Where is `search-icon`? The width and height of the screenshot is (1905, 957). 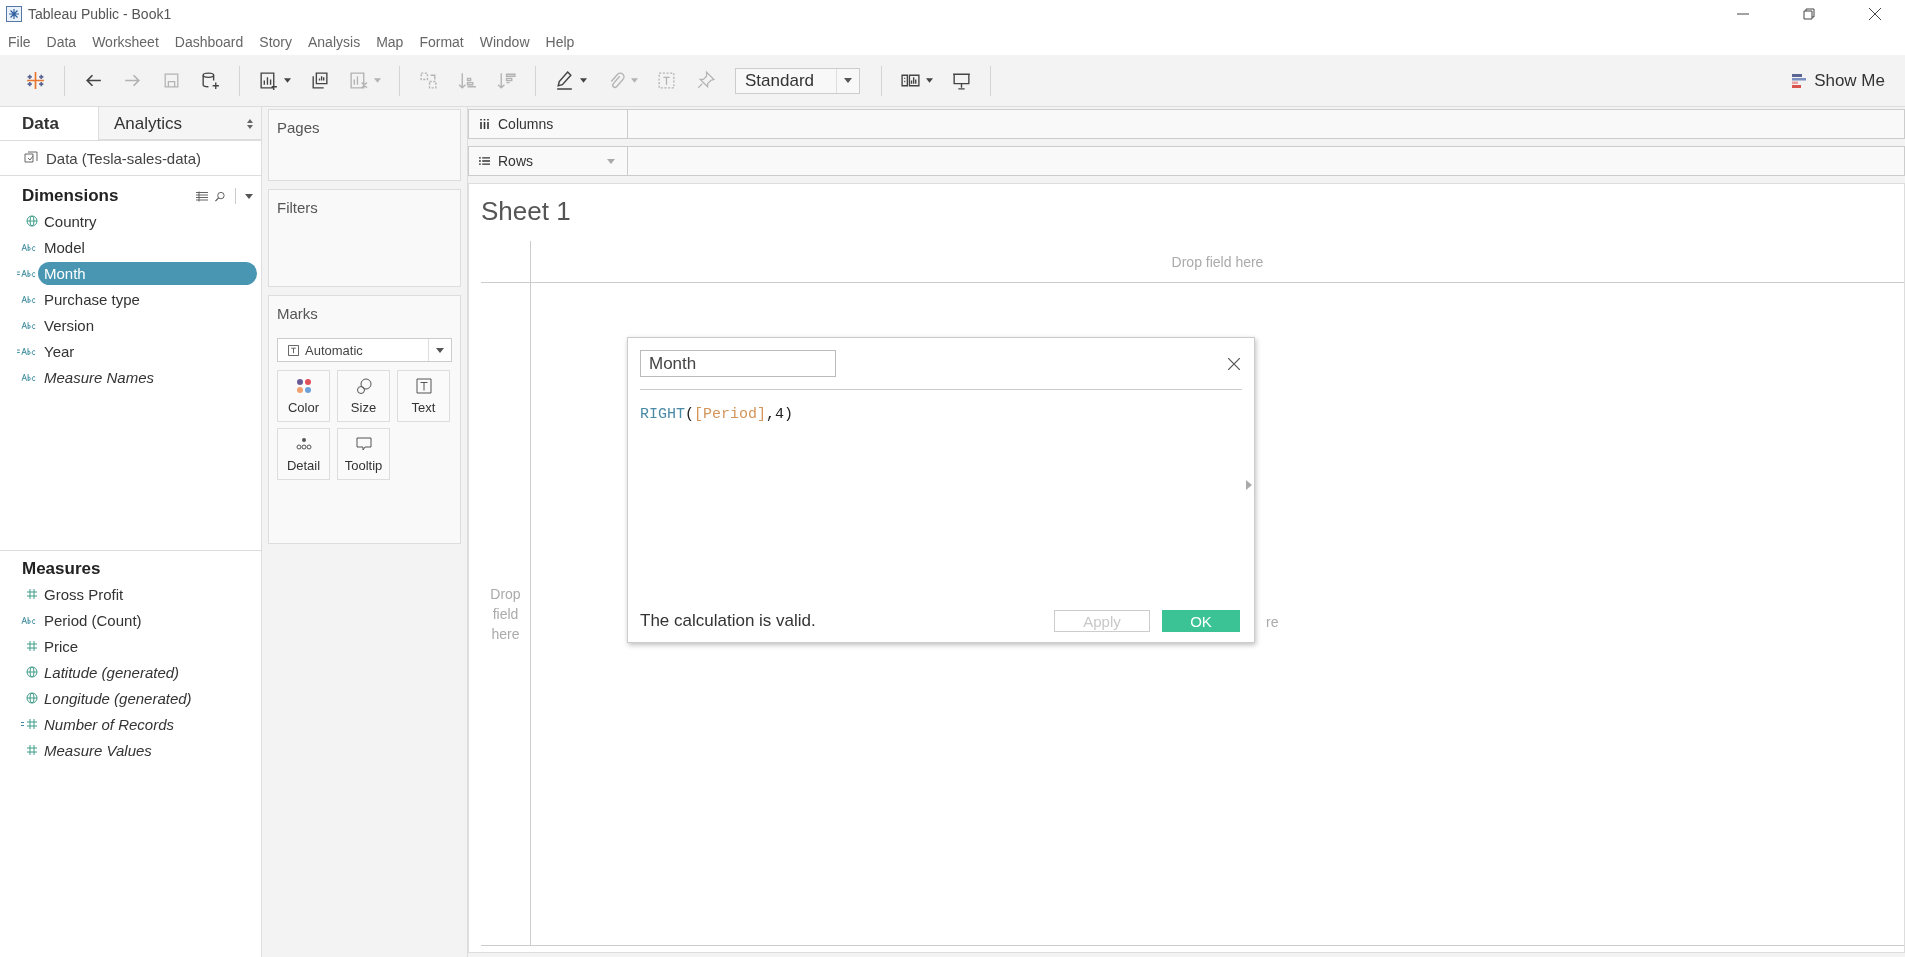
search-icon is located at coordinates (220, 196).